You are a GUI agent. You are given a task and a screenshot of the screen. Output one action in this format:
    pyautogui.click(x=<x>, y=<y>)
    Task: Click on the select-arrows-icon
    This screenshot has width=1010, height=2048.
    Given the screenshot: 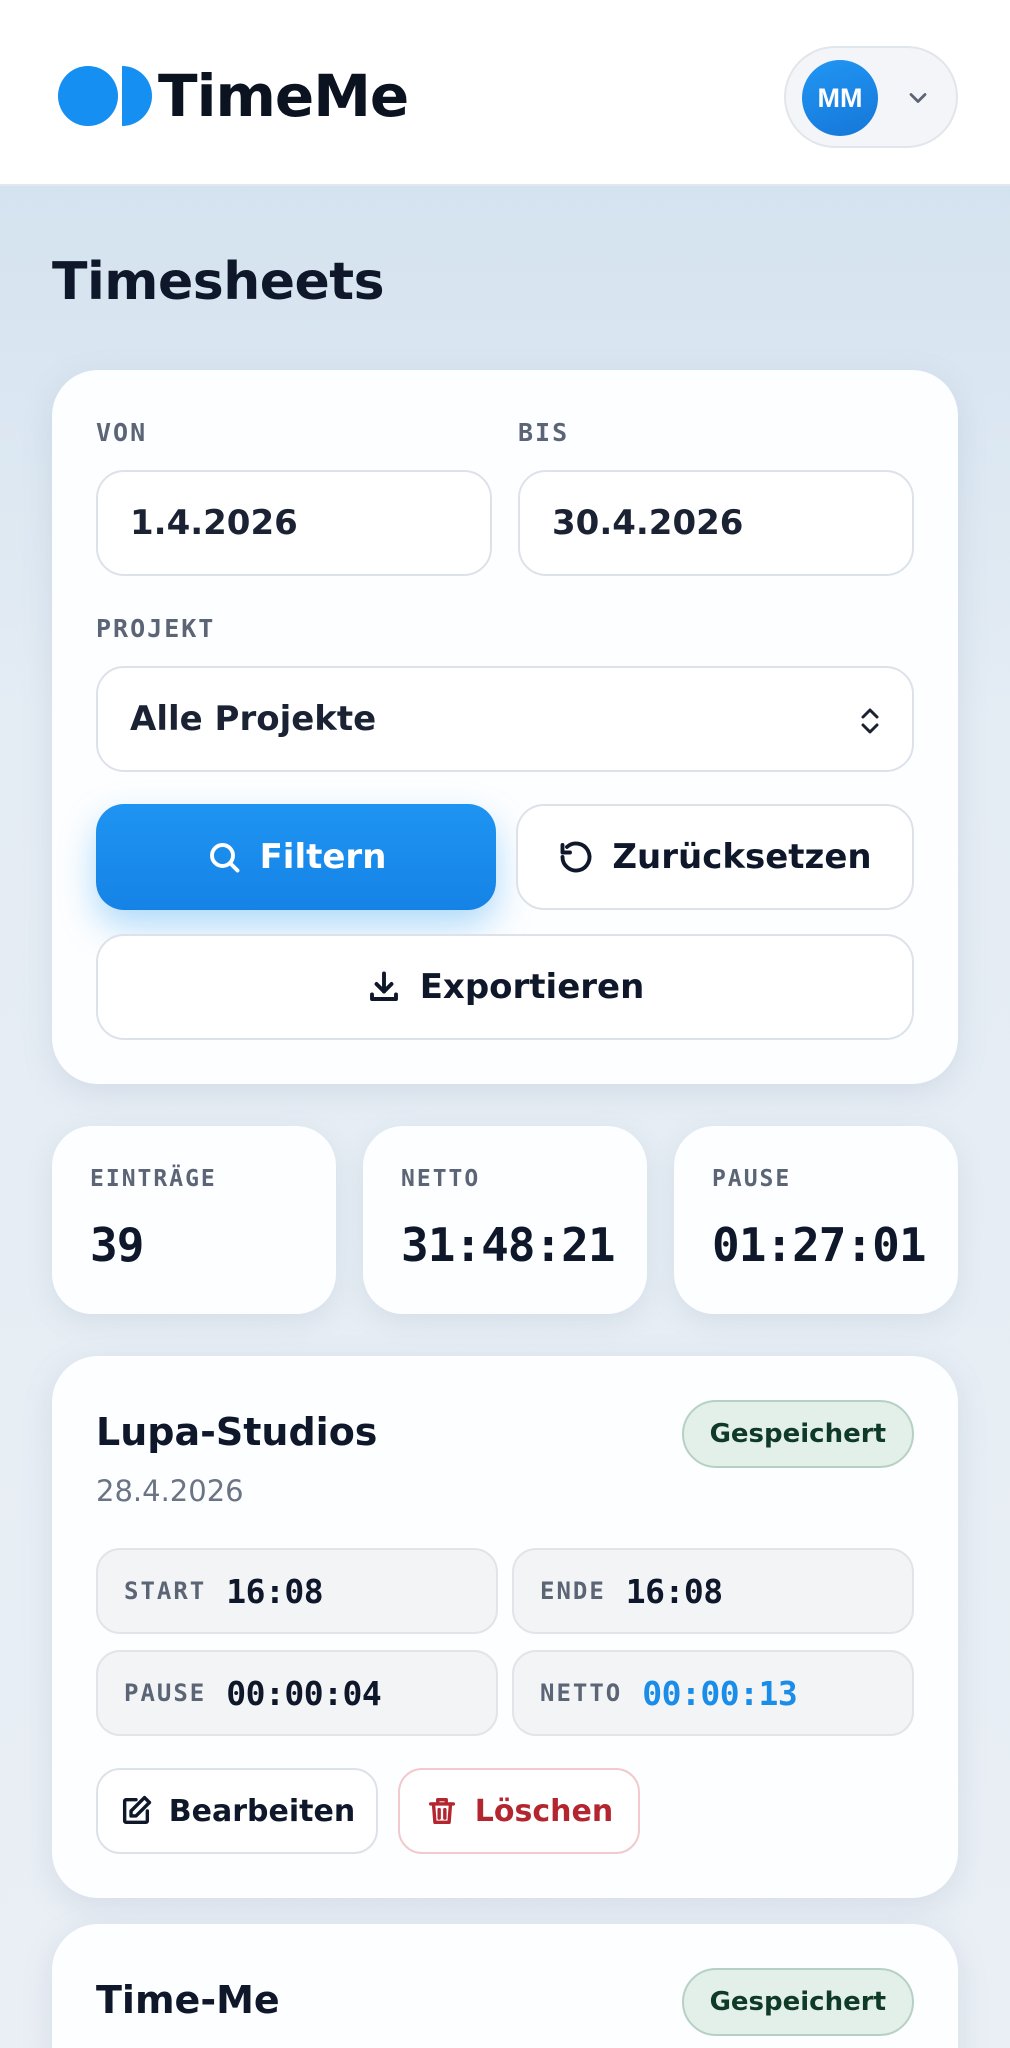 What is the action you would take?
    pyautogui.click(x=870, y=721)
    